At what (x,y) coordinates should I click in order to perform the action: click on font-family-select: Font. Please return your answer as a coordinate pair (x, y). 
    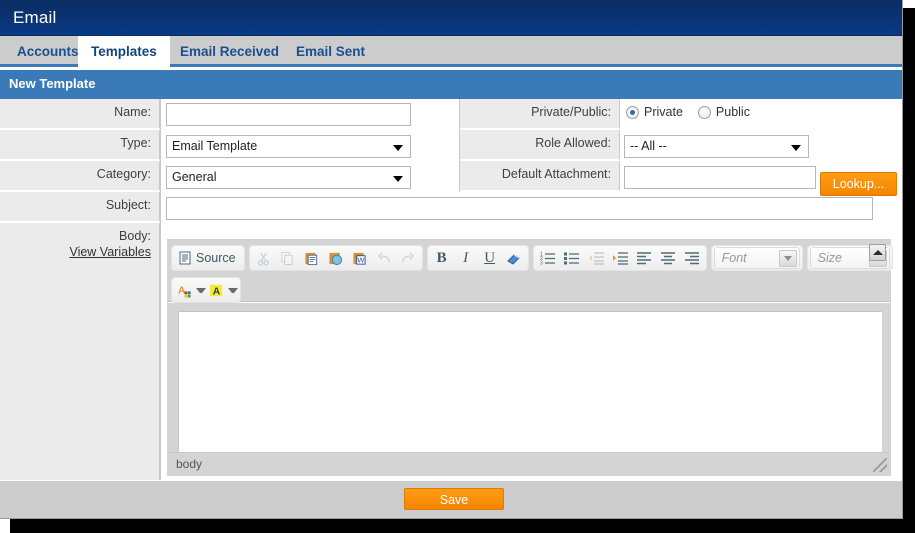
    Looking at the image, I should click on (756, 258).